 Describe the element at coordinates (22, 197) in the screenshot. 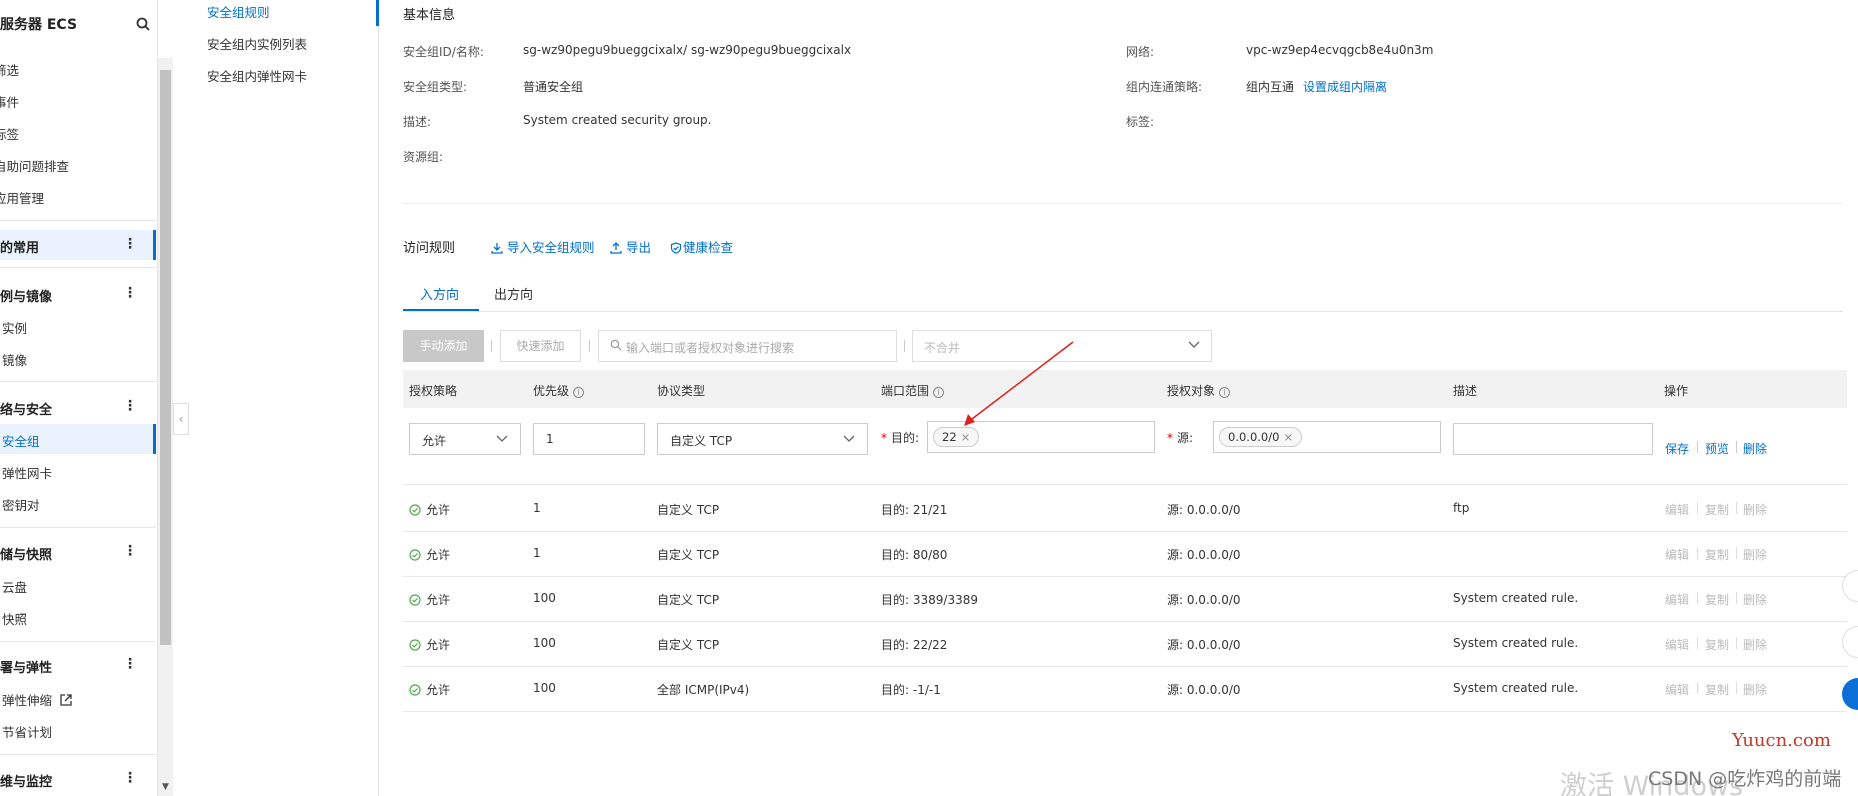

I see `sidebar-item-app-manage: 应用管理` at that location.